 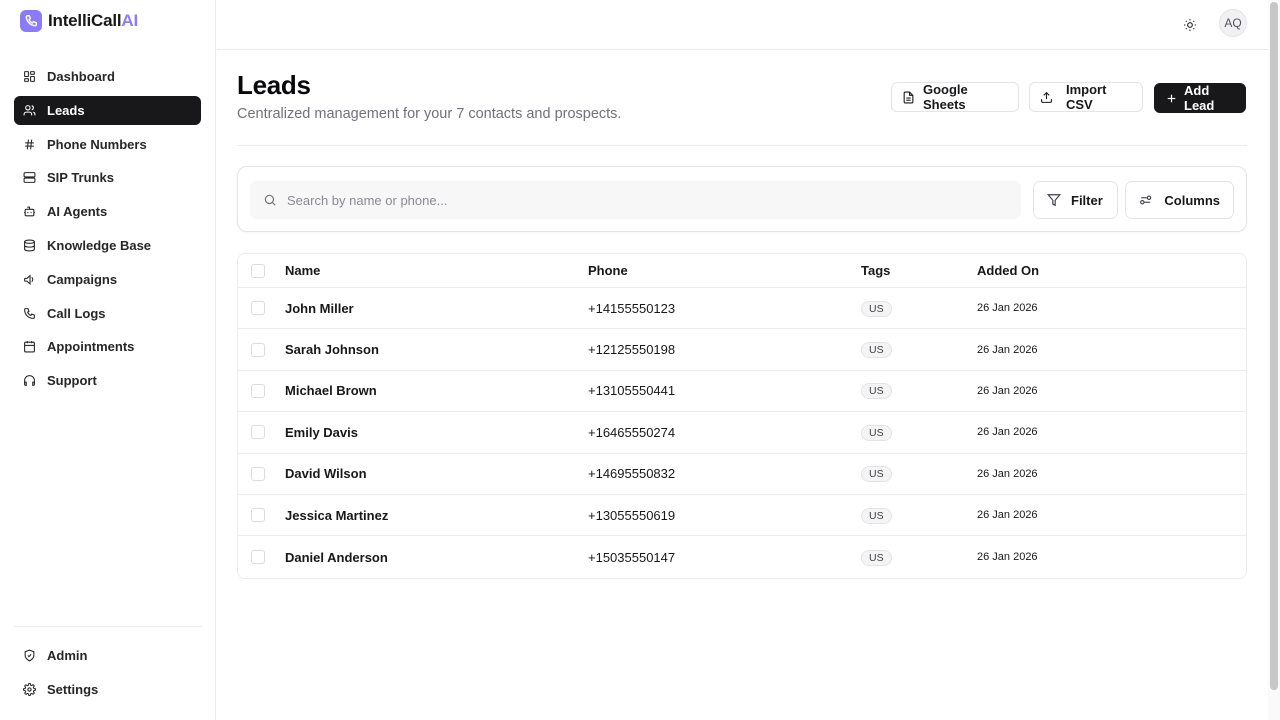 I want to click on scrollbar, so click(x=1274, y=360).